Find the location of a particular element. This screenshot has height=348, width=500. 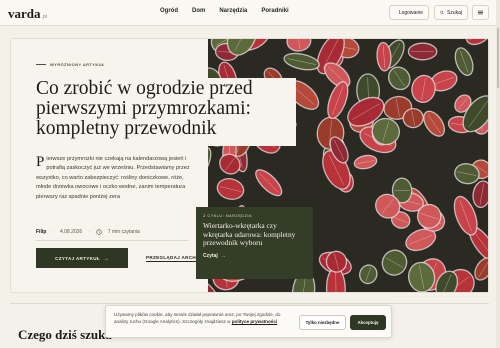

read-article-label: CZYTAJ ARTYKUŁ is located at coordinates (77, 258).